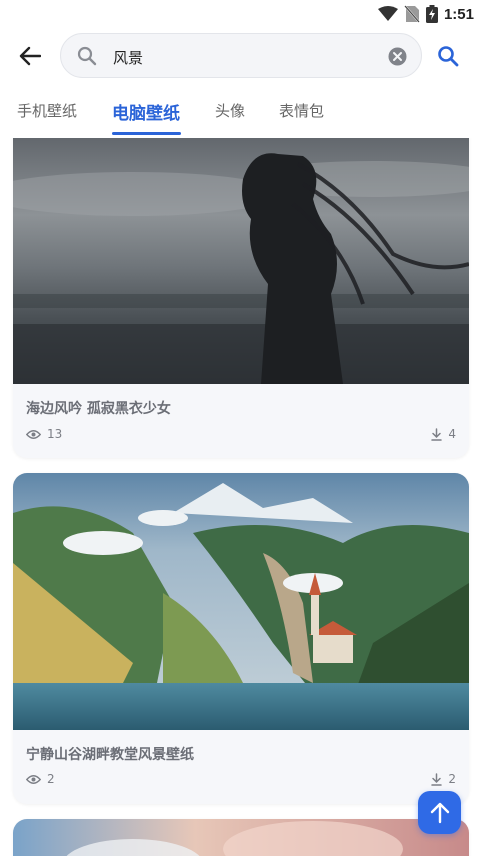 This screenshot has width=482, height=856. I want to click on scroll-to-top-button, so click(439, 812).